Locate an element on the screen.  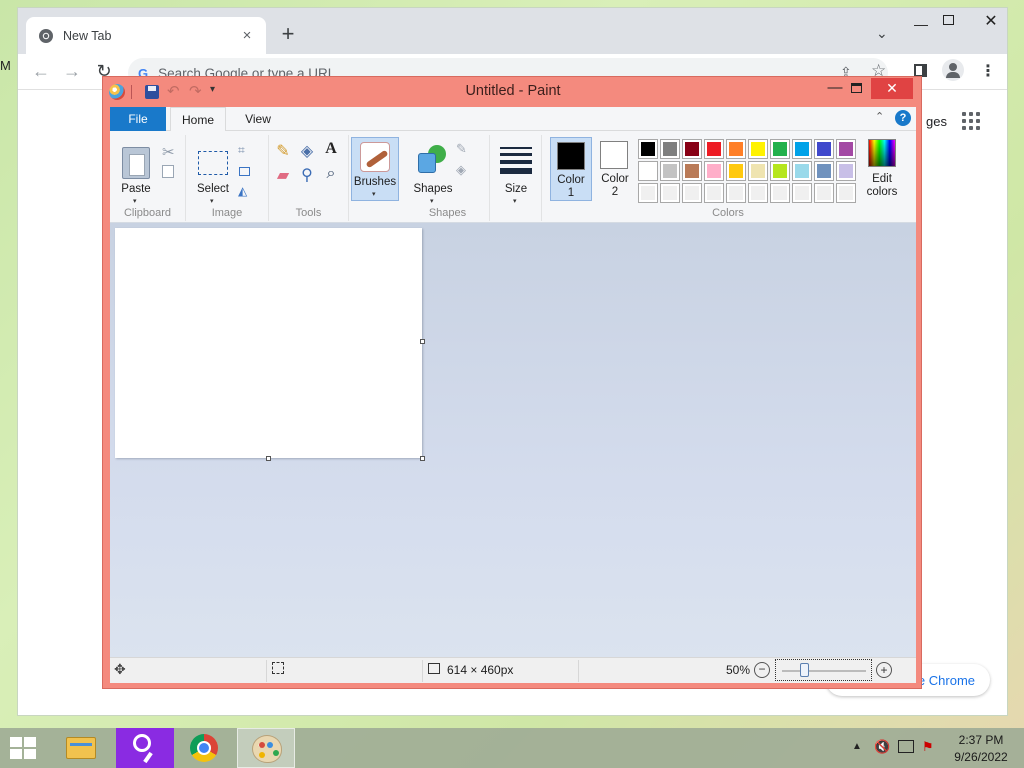
size-icon is located at coordinates (516, 162).